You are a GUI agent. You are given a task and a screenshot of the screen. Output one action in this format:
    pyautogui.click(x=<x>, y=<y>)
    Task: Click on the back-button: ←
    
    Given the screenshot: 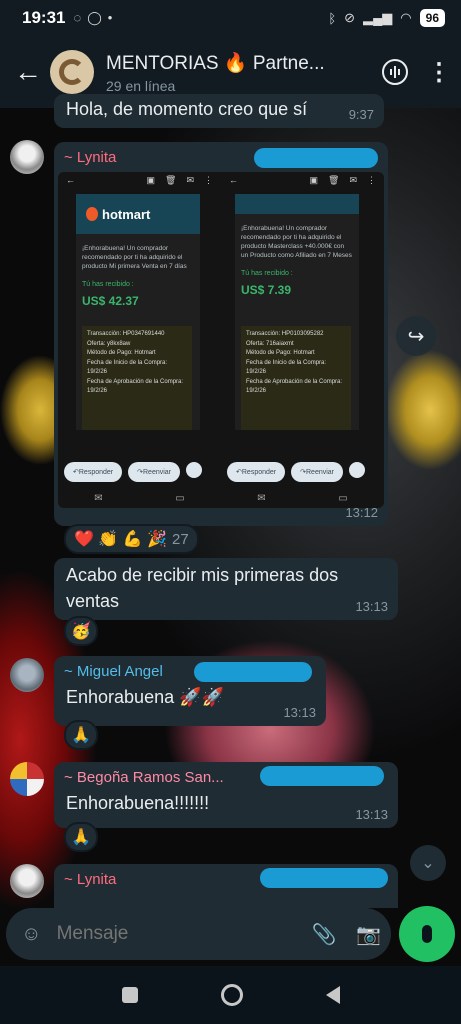 What is the action you would take?
    pyautogui.click(x=28, y=72)
    